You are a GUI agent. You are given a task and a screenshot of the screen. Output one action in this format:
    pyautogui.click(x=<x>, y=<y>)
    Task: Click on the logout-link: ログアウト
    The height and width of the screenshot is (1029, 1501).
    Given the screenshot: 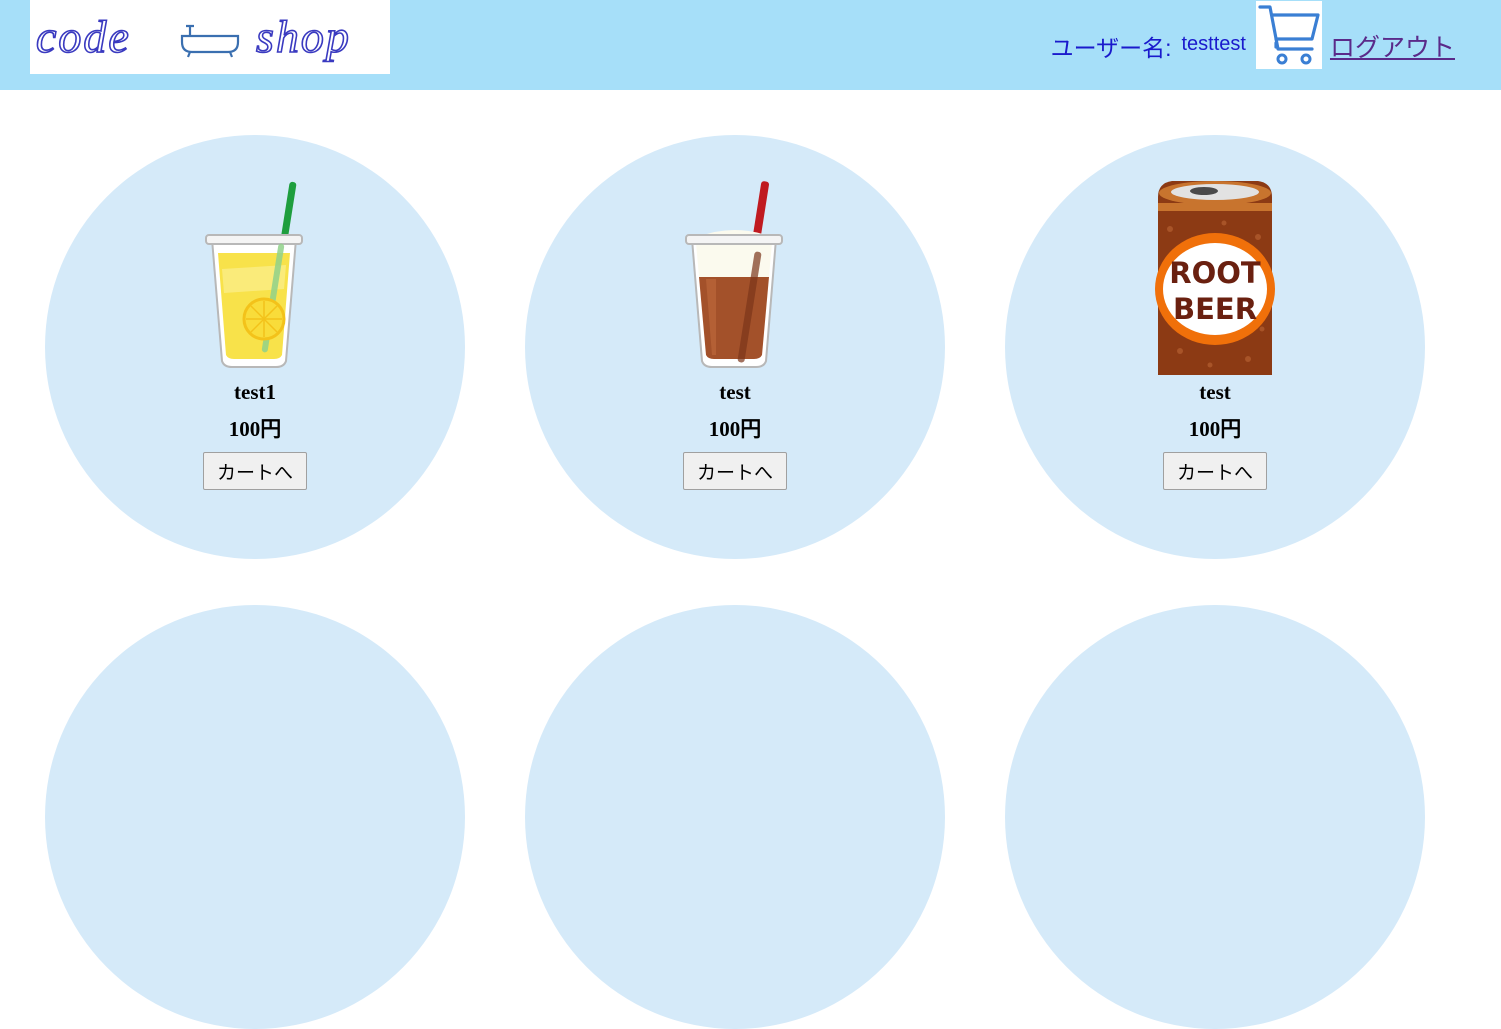 What is the action you would take?
    pyautogui.click(x=1392, y=46)
    